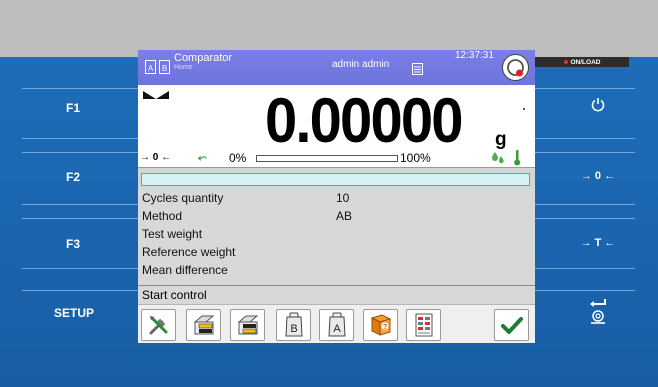 The width and height of the screenshot is (658, 387). Describe the element at coordinates (150, 67) in the screenshot. I see `method-letter-a: A` at that location.